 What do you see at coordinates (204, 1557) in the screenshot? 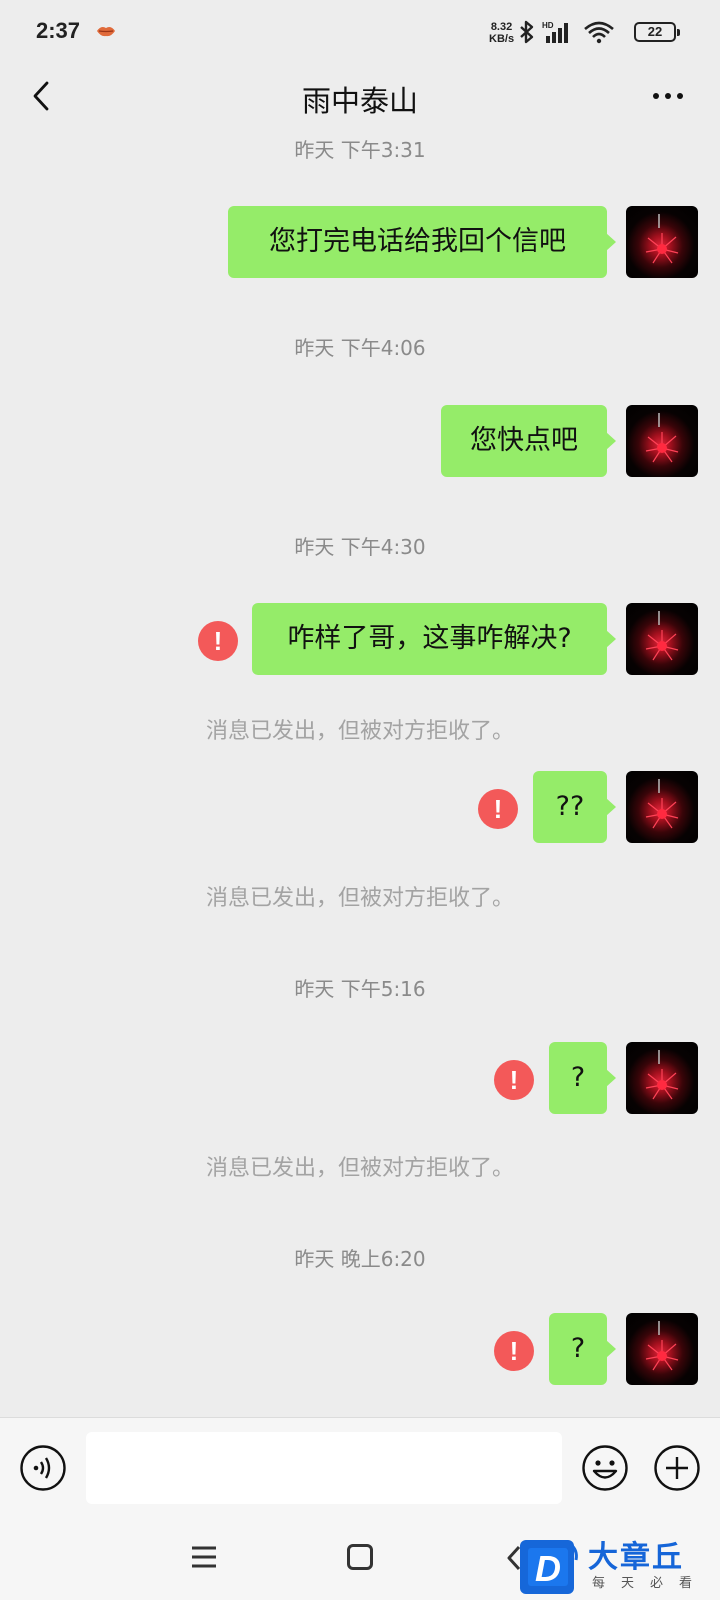
I see `menu-icon` at bounding box center [204, 1557].